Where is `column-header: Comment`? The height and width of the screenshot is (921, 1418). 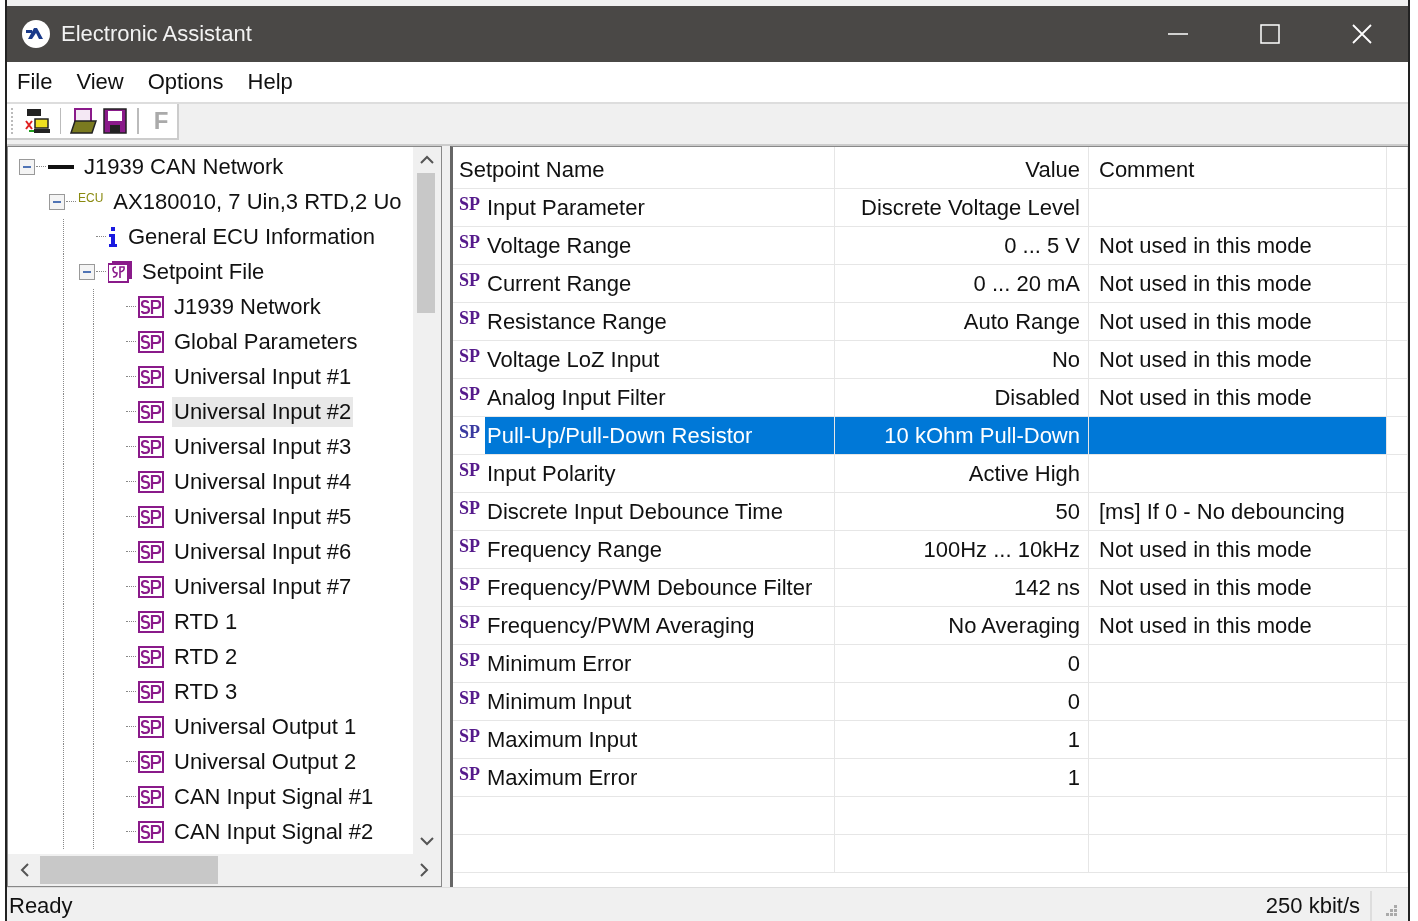
column-header: Comment is located at coordinates (1238, 168).